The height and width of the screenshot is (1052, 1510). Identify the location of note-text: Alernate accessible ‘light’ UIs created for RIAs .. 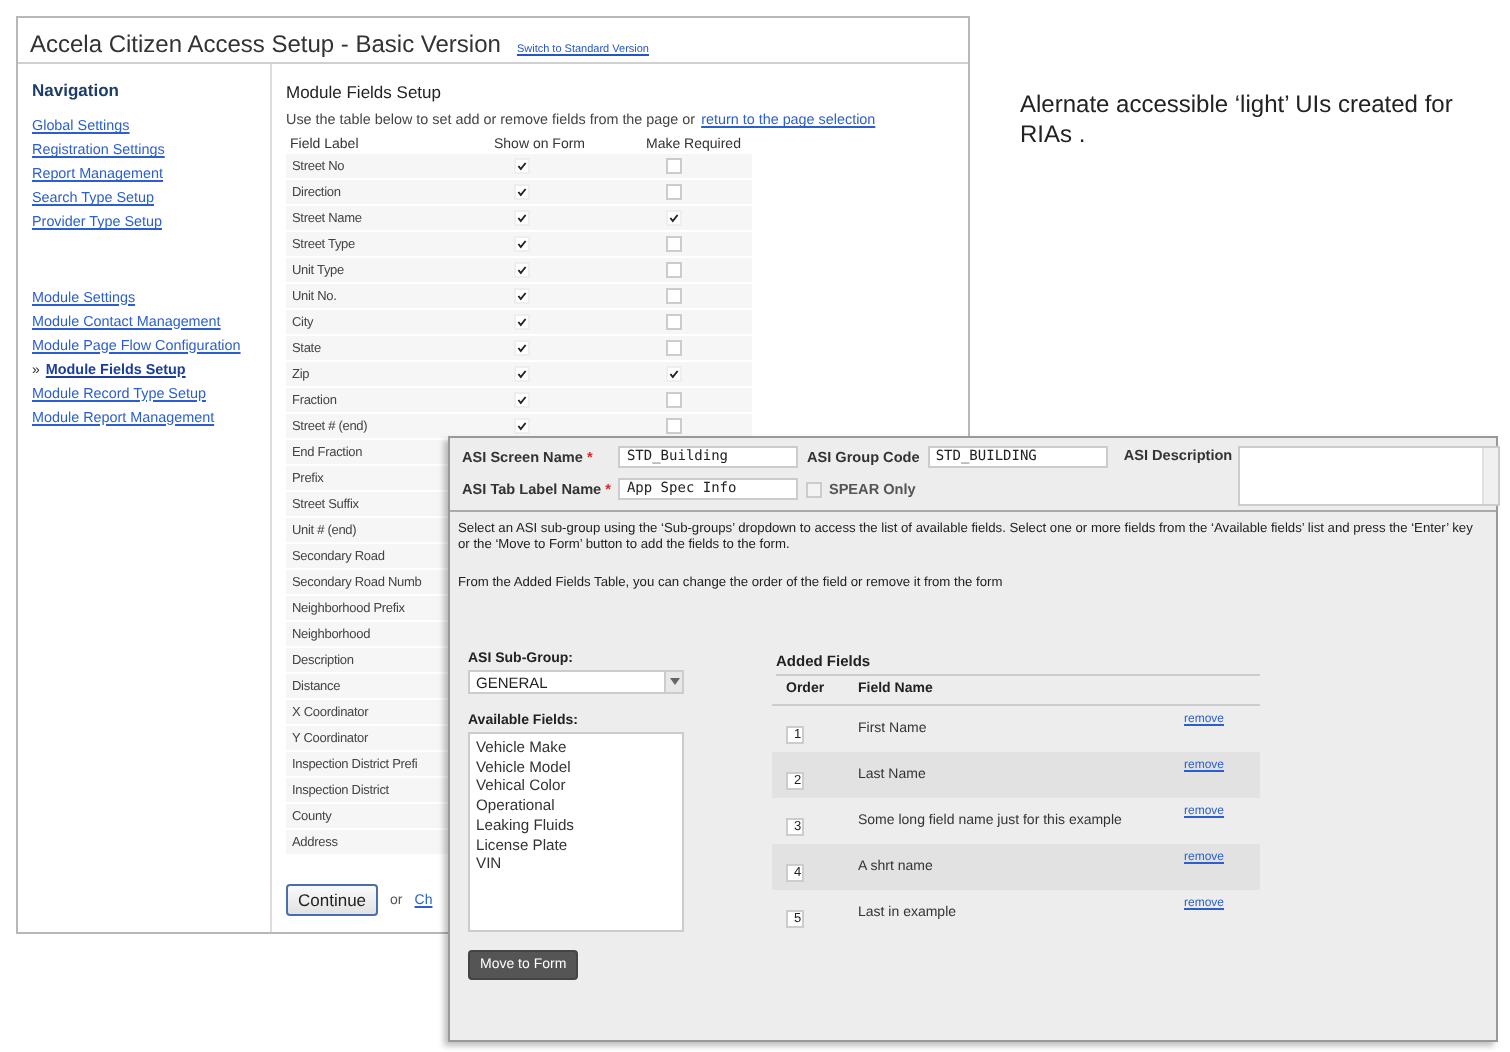
(1237, 120).